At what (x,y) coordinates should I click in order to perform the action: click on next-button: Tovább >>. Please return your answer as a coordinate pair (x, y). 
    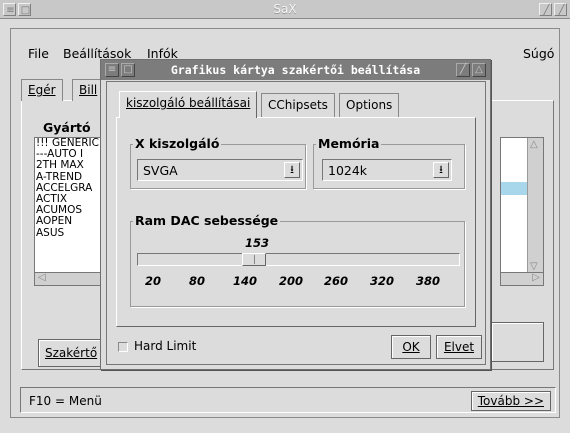
    Looking at the image, I should click on (510, 401).